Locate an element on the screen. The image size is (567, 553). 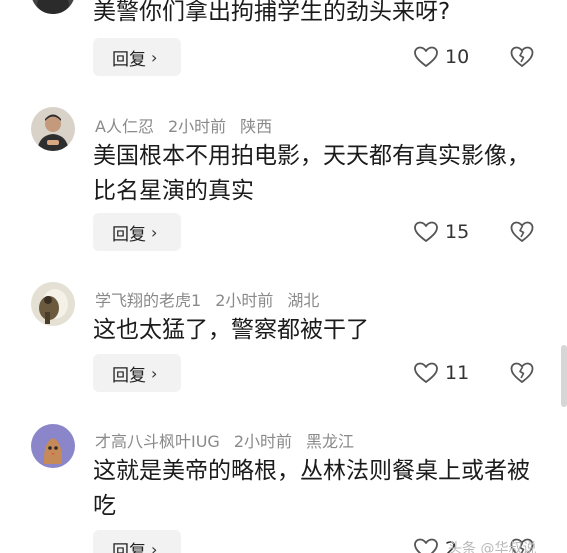
comment-text: 这也太猛了，警察都被干了 is located at coordinates (231, 330).